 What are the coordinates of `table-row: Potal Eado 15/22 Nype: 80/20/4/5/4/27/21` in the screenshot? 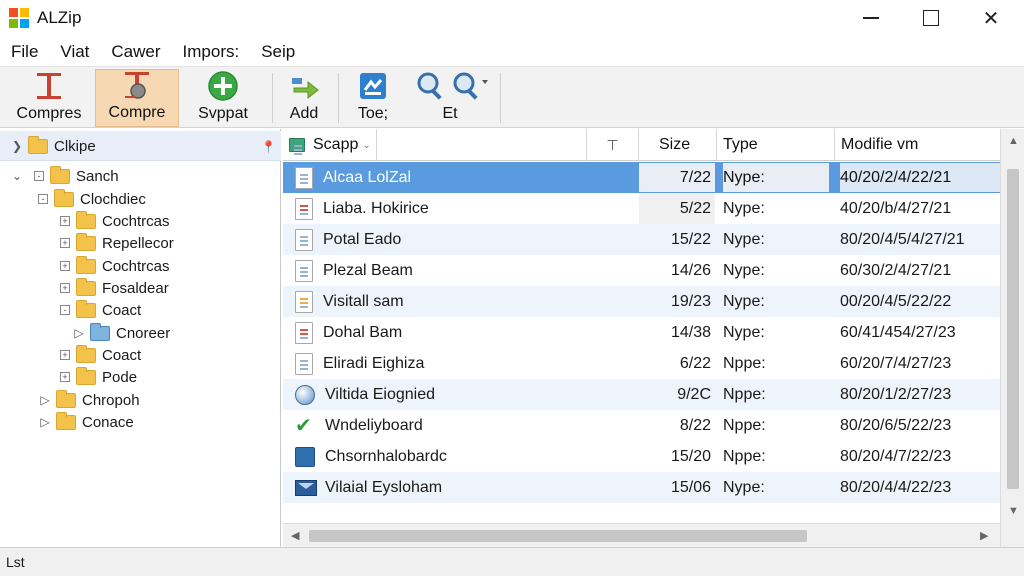 It's located at (641, 239).